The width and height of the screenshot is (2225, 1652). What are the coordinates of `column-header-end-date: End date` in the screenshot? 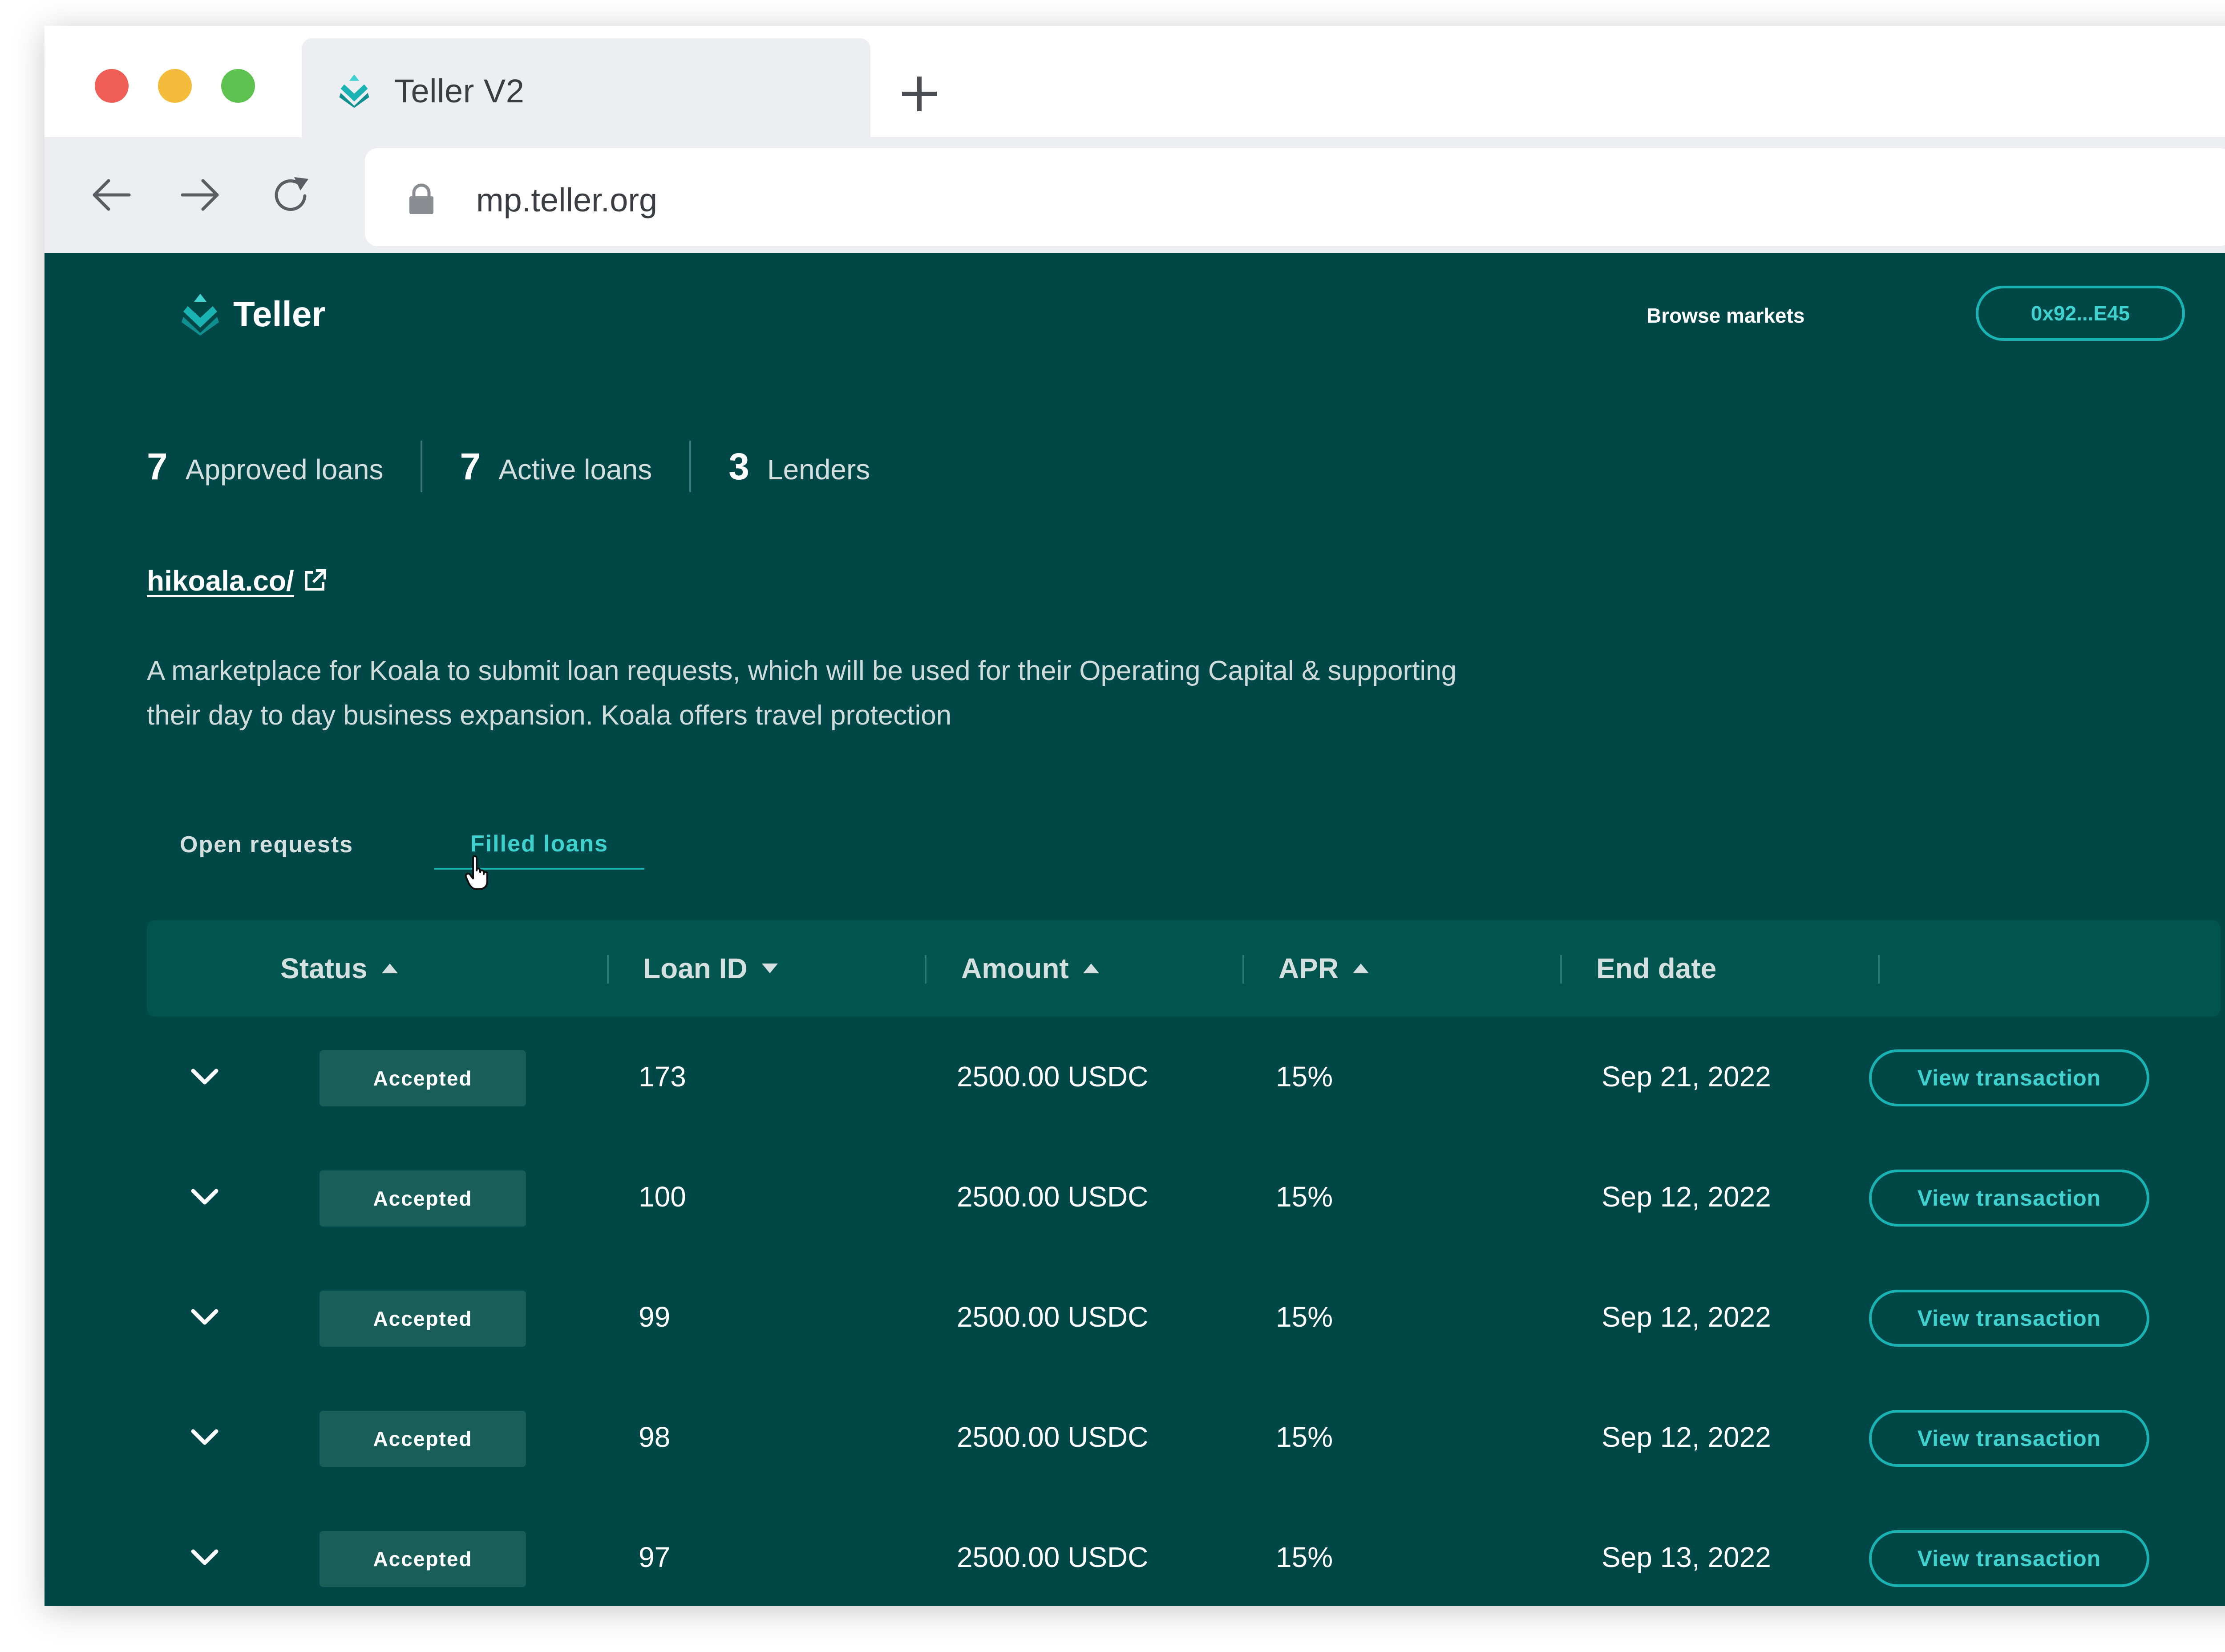 It's located at (1656, 968).